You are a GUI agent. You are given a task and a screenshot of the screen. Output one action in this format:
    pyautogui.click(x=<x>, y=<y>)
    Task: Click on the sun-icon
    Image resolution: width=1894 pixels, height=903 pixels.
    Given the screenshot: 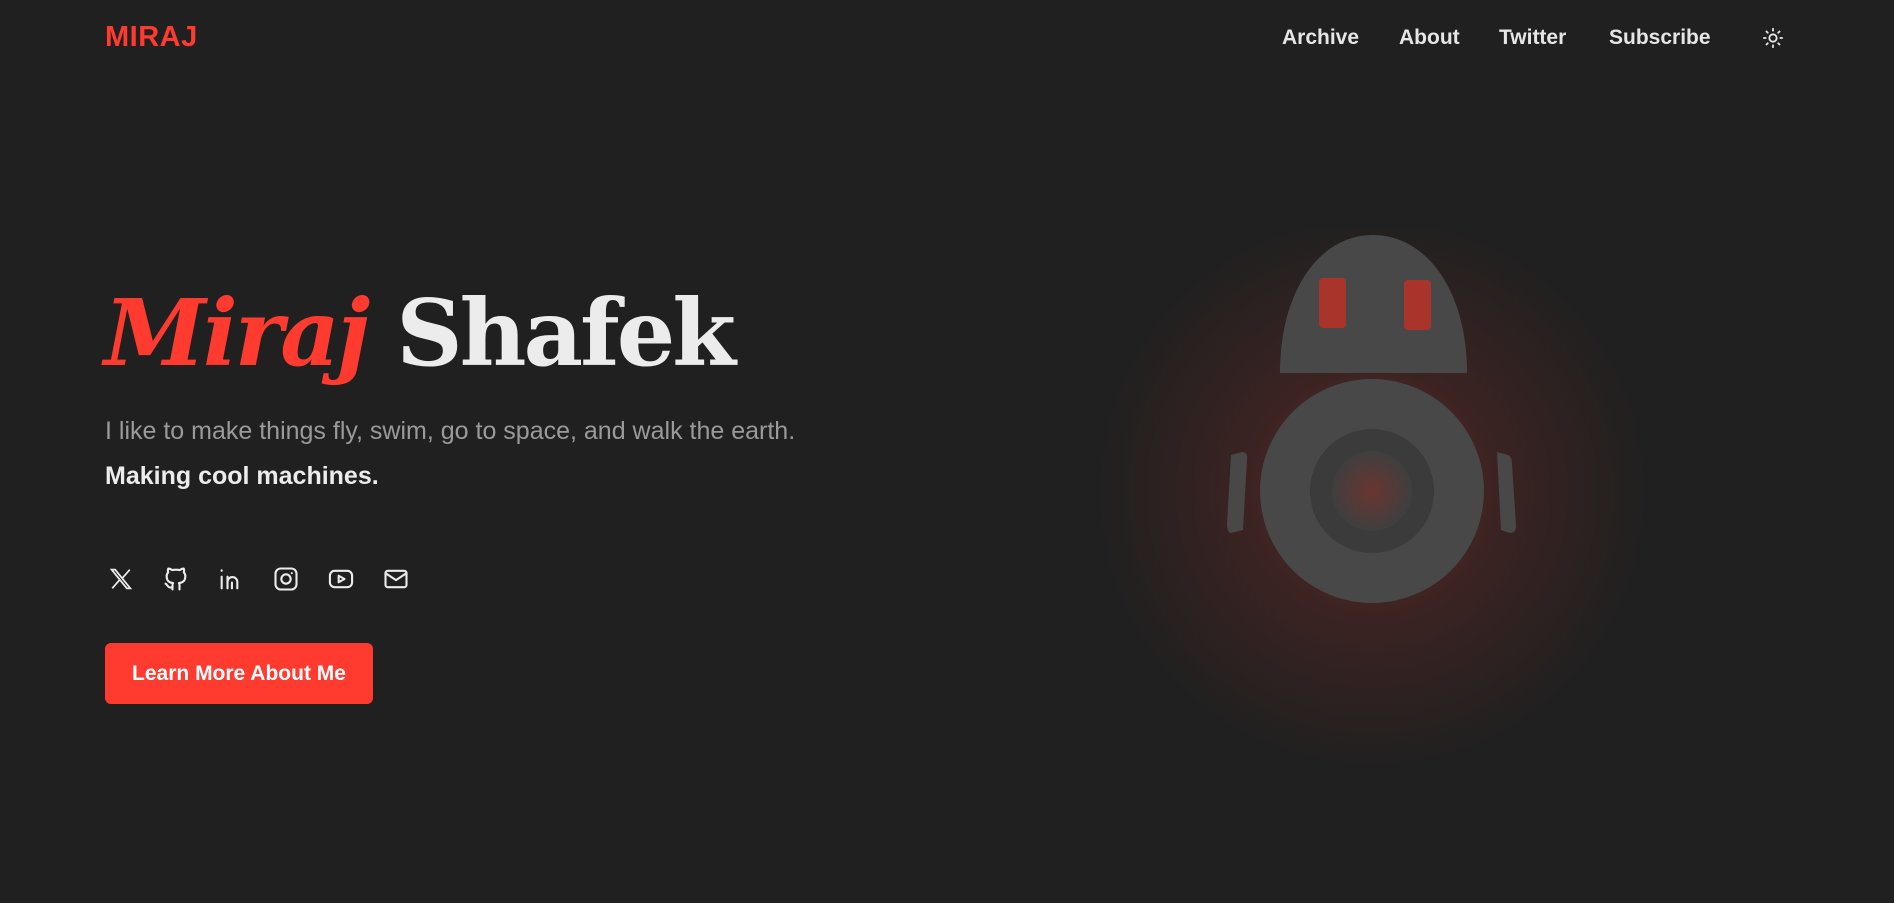 What is the action you would take?
    pyautogui.click(x=1773, y=38)
    